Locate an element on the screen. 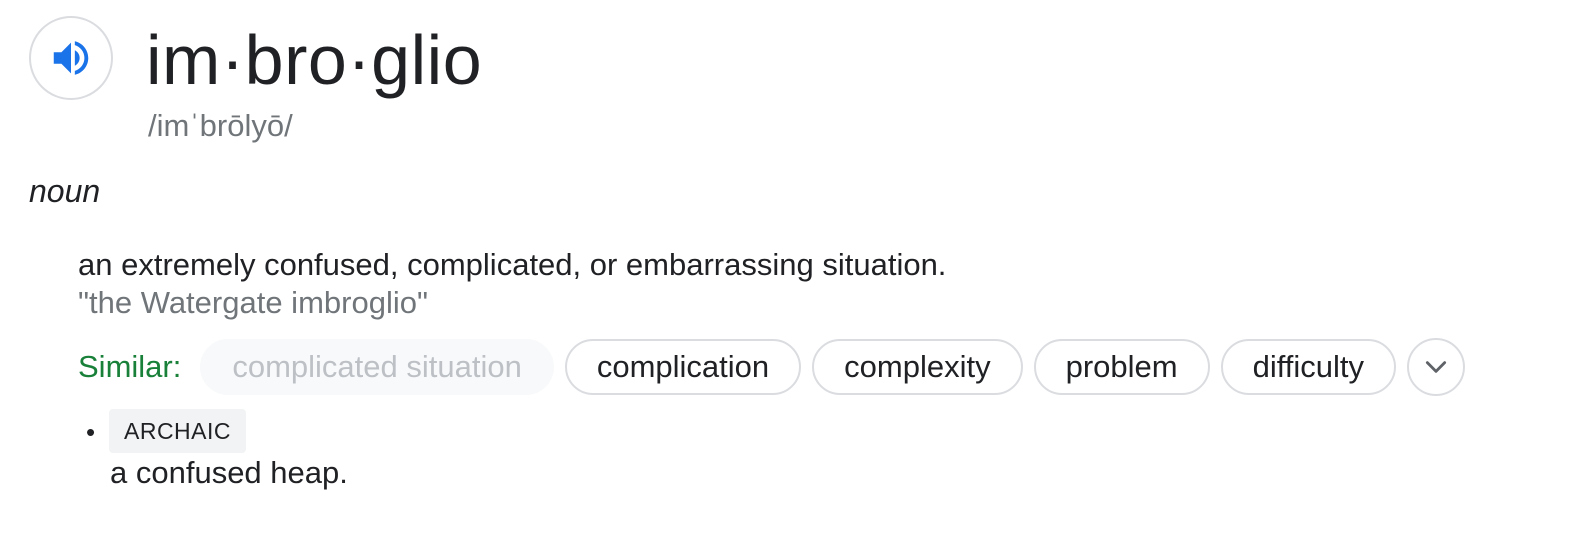 The width and height of the screenshot is (1576, 541). part-of-speech: noun is located at coordinates (65, 191).